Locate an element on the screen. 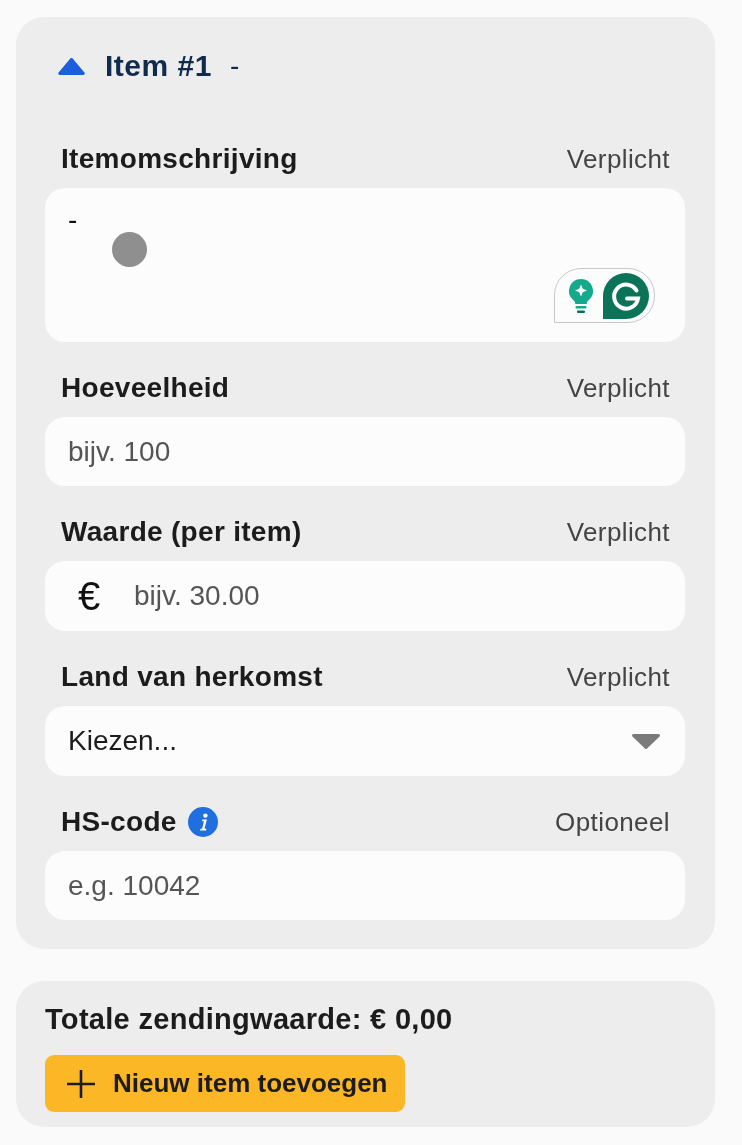  caret-down-icon is located at coordinates (646, 741).